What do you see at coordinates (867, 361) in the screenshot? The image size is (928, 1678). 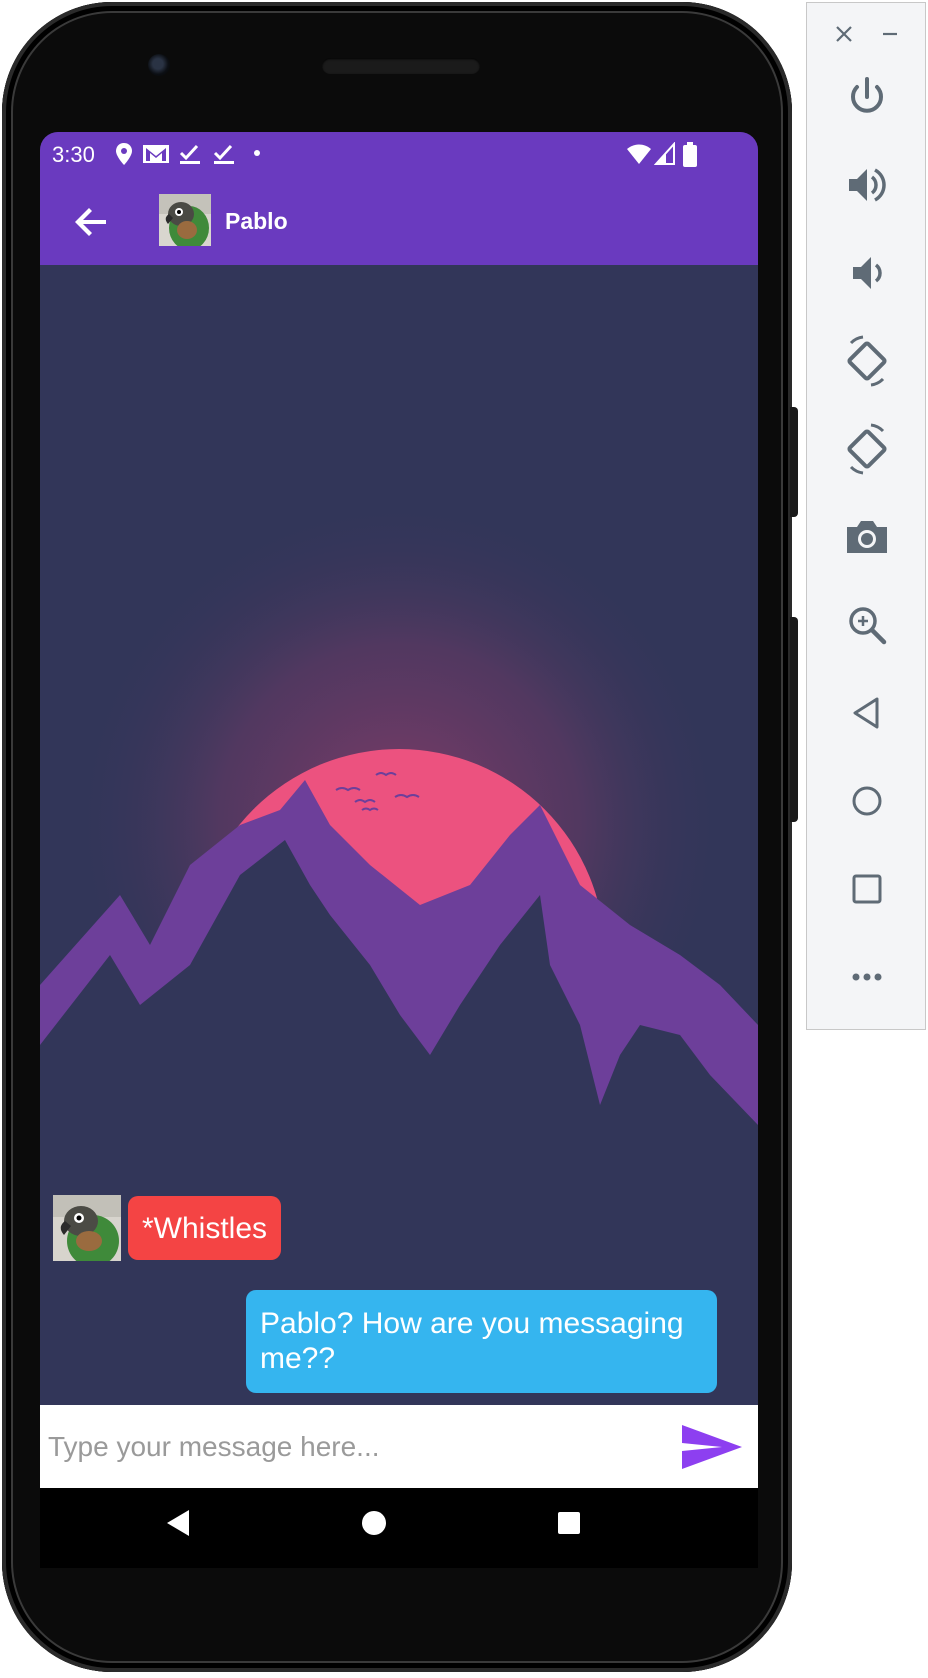 I see `rotate-left-icon` at bounding box center [867, 361].